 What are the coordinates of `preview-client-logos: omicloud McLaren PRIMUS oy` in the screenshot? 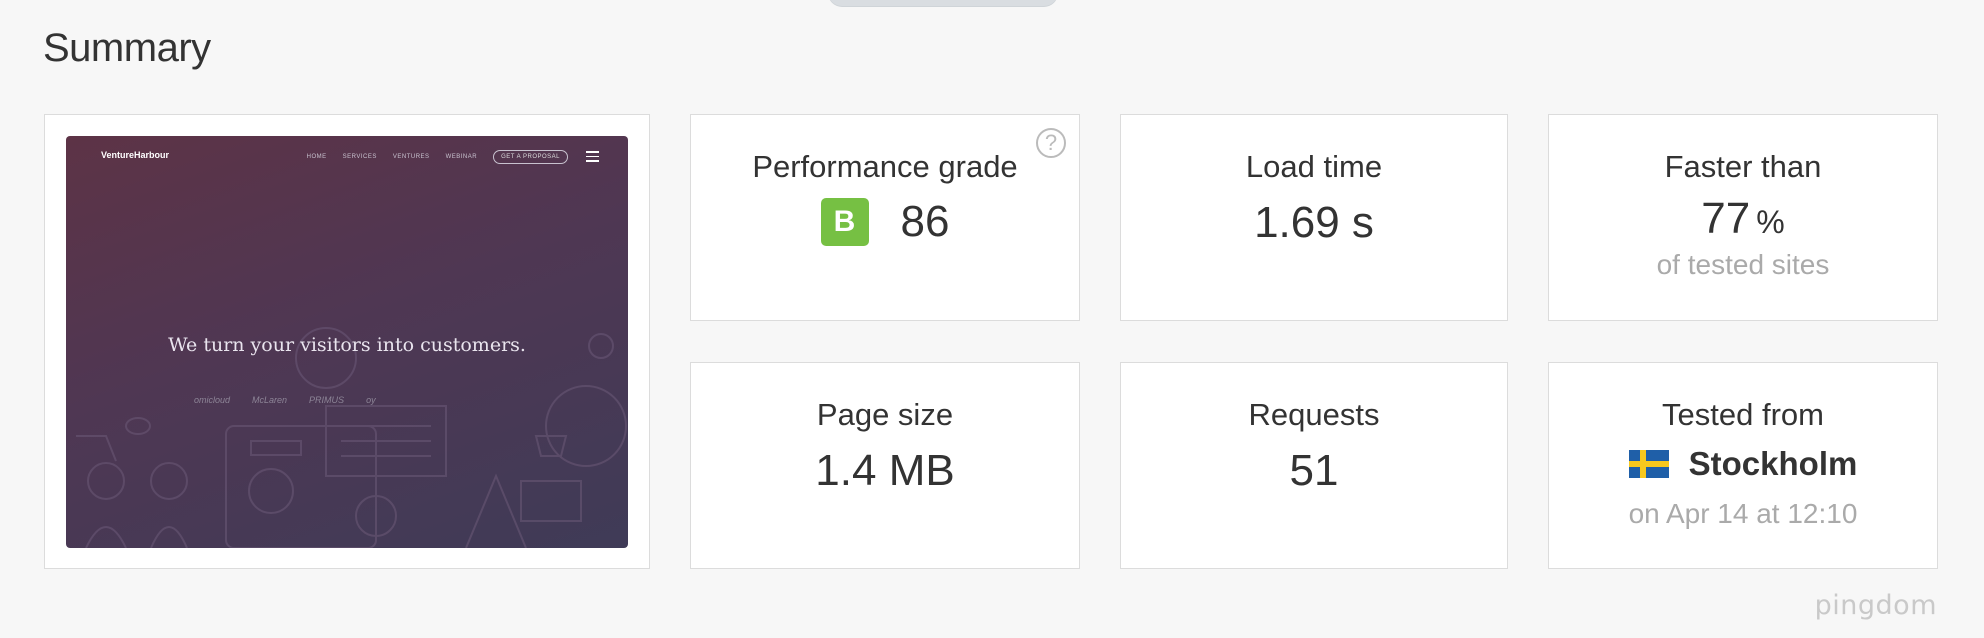 It's located at (285, 400).